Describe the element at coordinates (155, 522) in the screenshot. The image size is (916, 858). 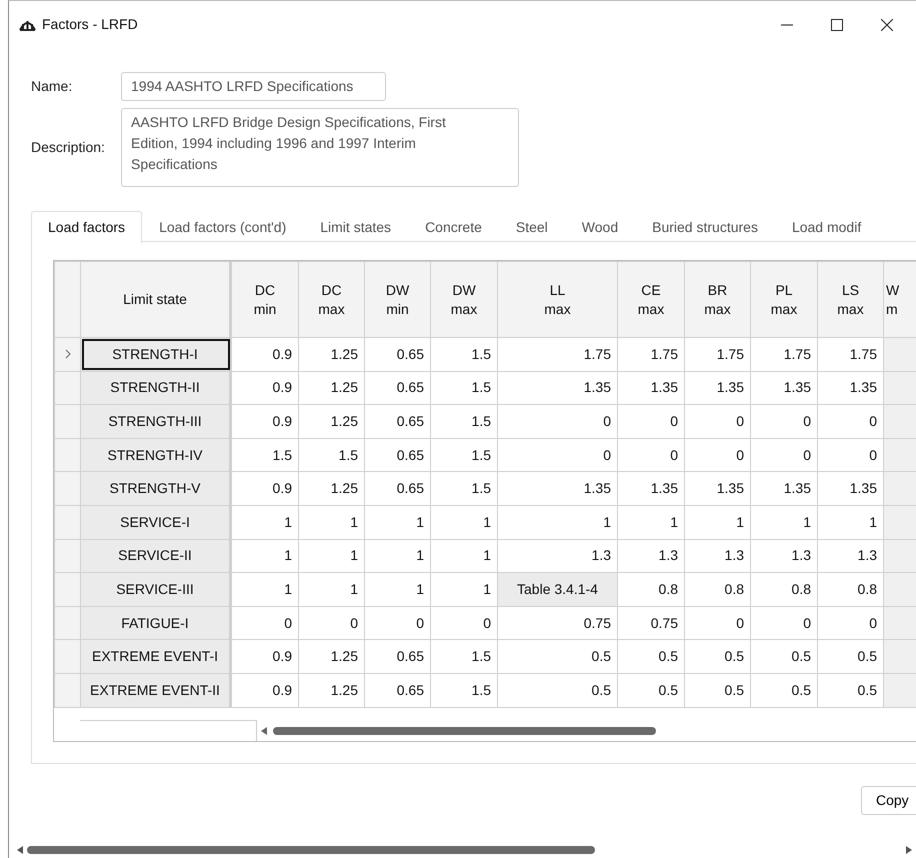
I see `row-header-cell: SERVICE-I` at that location.